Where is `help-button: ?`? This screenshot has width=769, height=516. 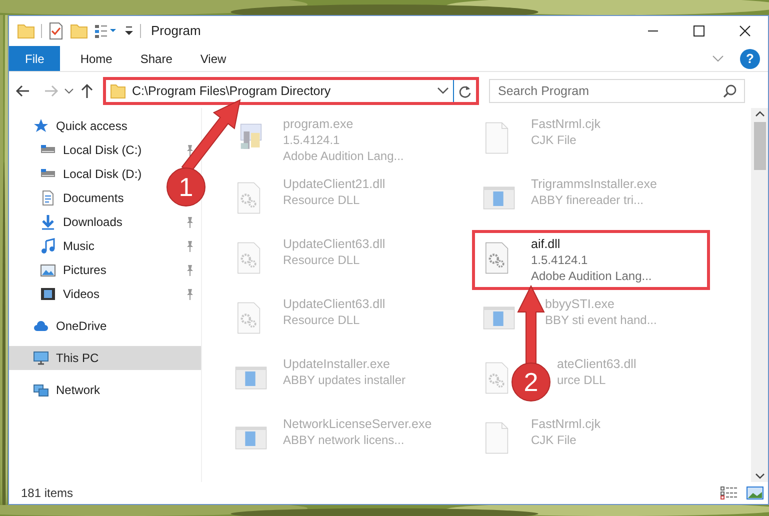
help-button: ? is located at coordinates (750, 58).